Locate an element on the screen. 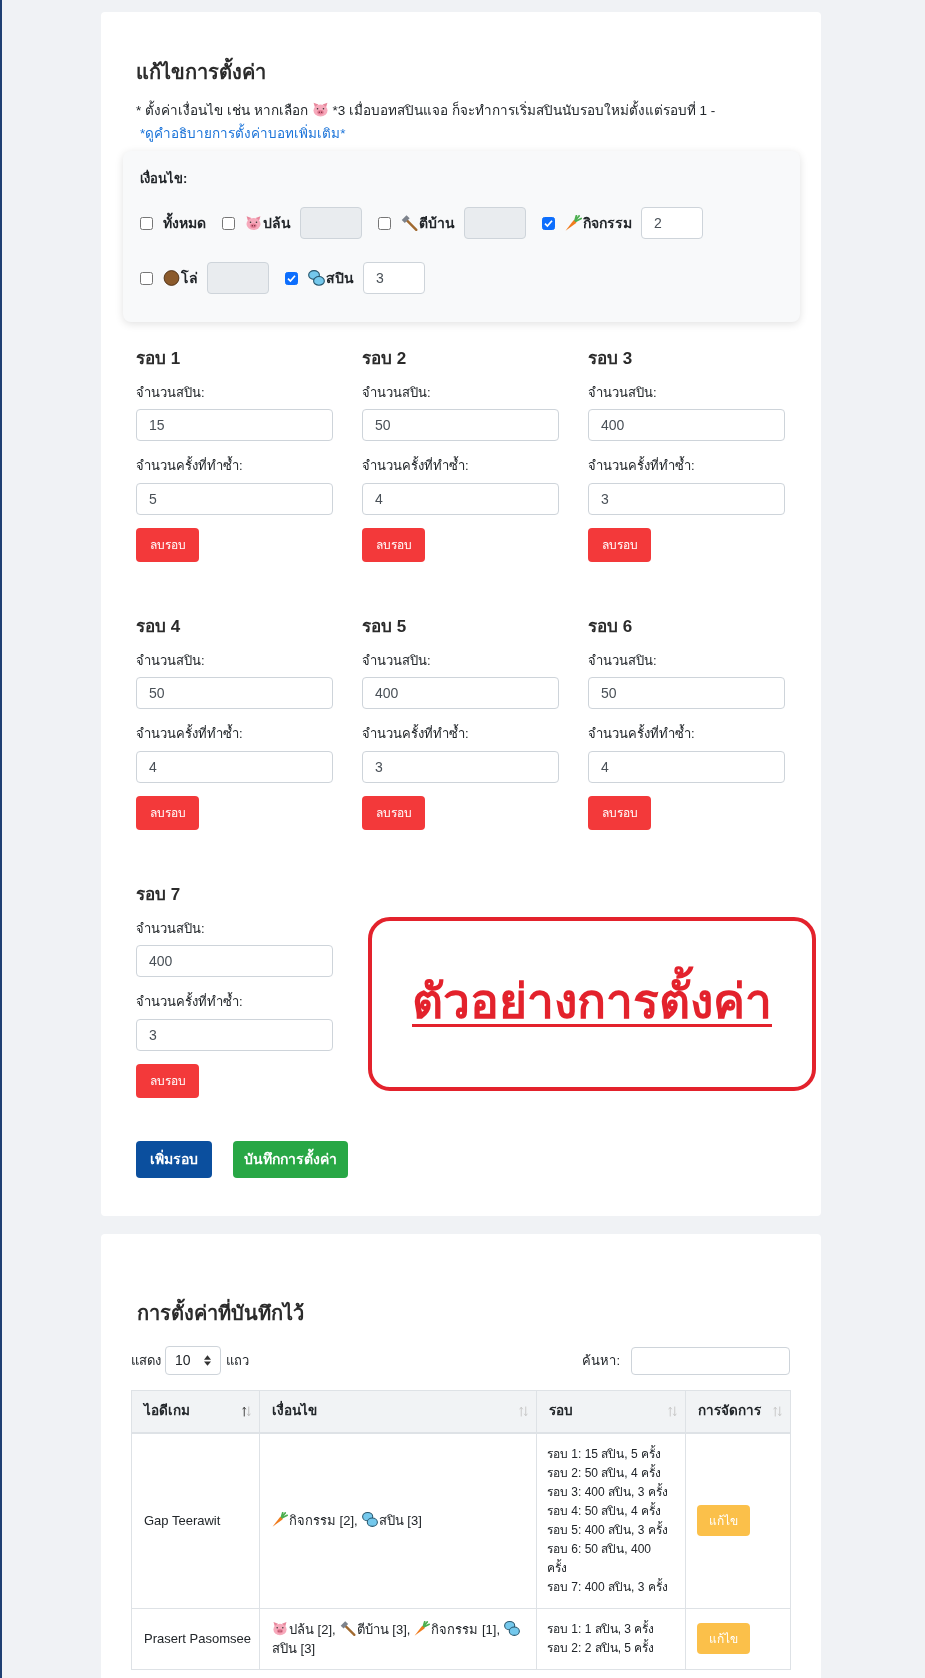 This screenshot has width=925, height=1678. round-heading: รอบ 4 is located at coordinates (158, 627).